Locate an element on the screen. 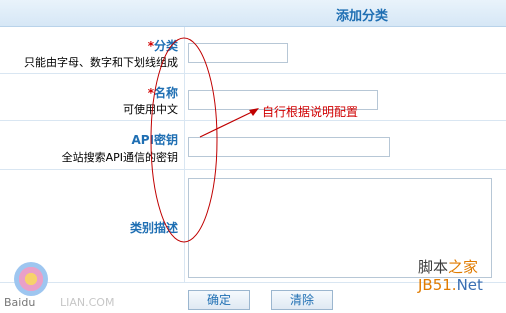  watermark-left: Baidu is located at coordinates (20, 302).